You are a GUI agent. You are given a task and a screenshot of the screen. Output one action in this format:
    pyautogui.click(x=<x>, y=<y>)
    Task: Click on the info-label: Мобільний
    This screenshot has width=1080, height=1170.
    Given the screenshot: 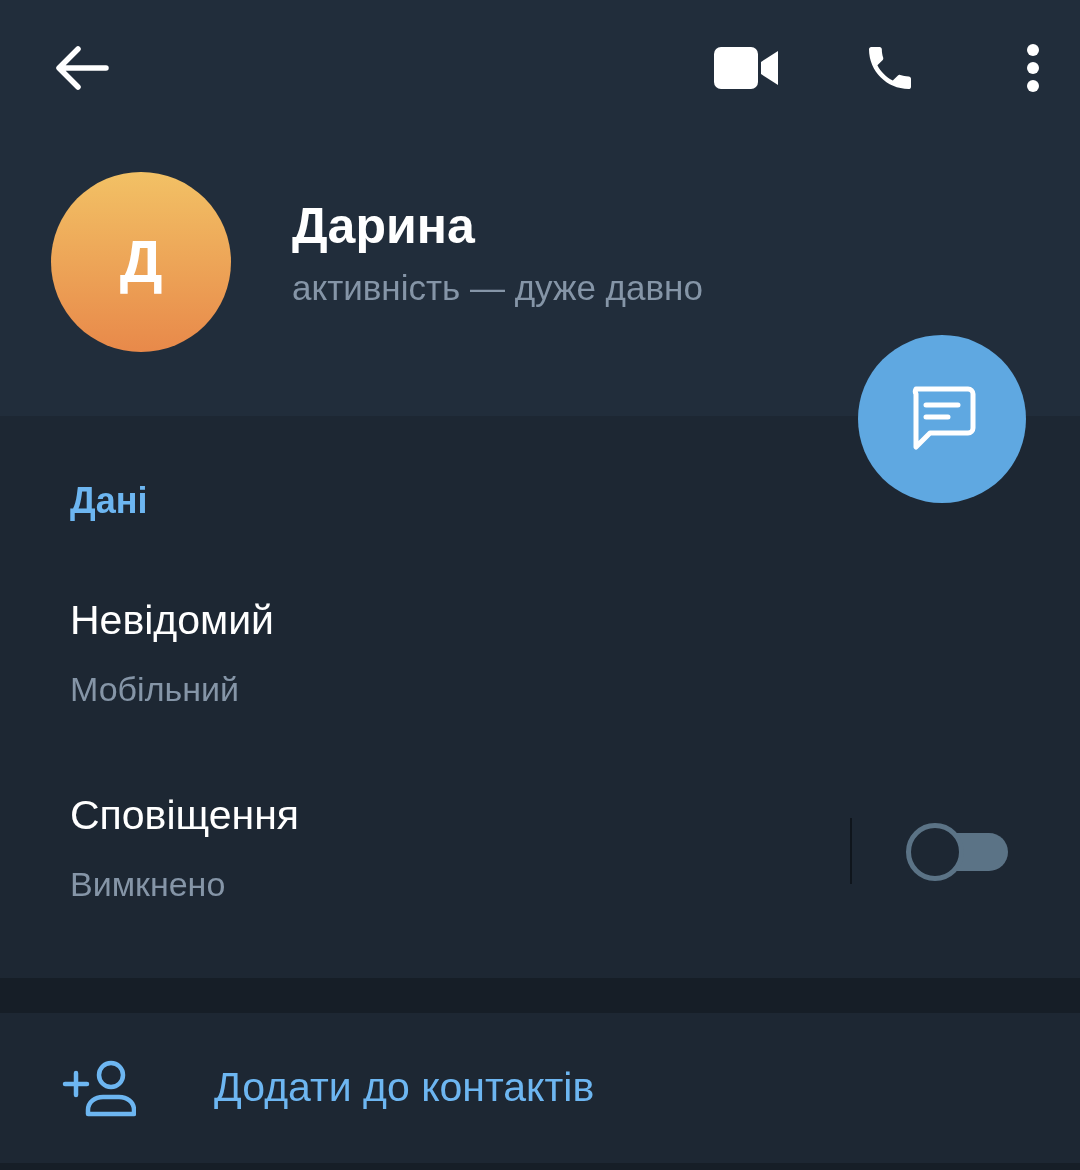 What is the action you would take?
    pyautogui.click(x=155, y=689)
    